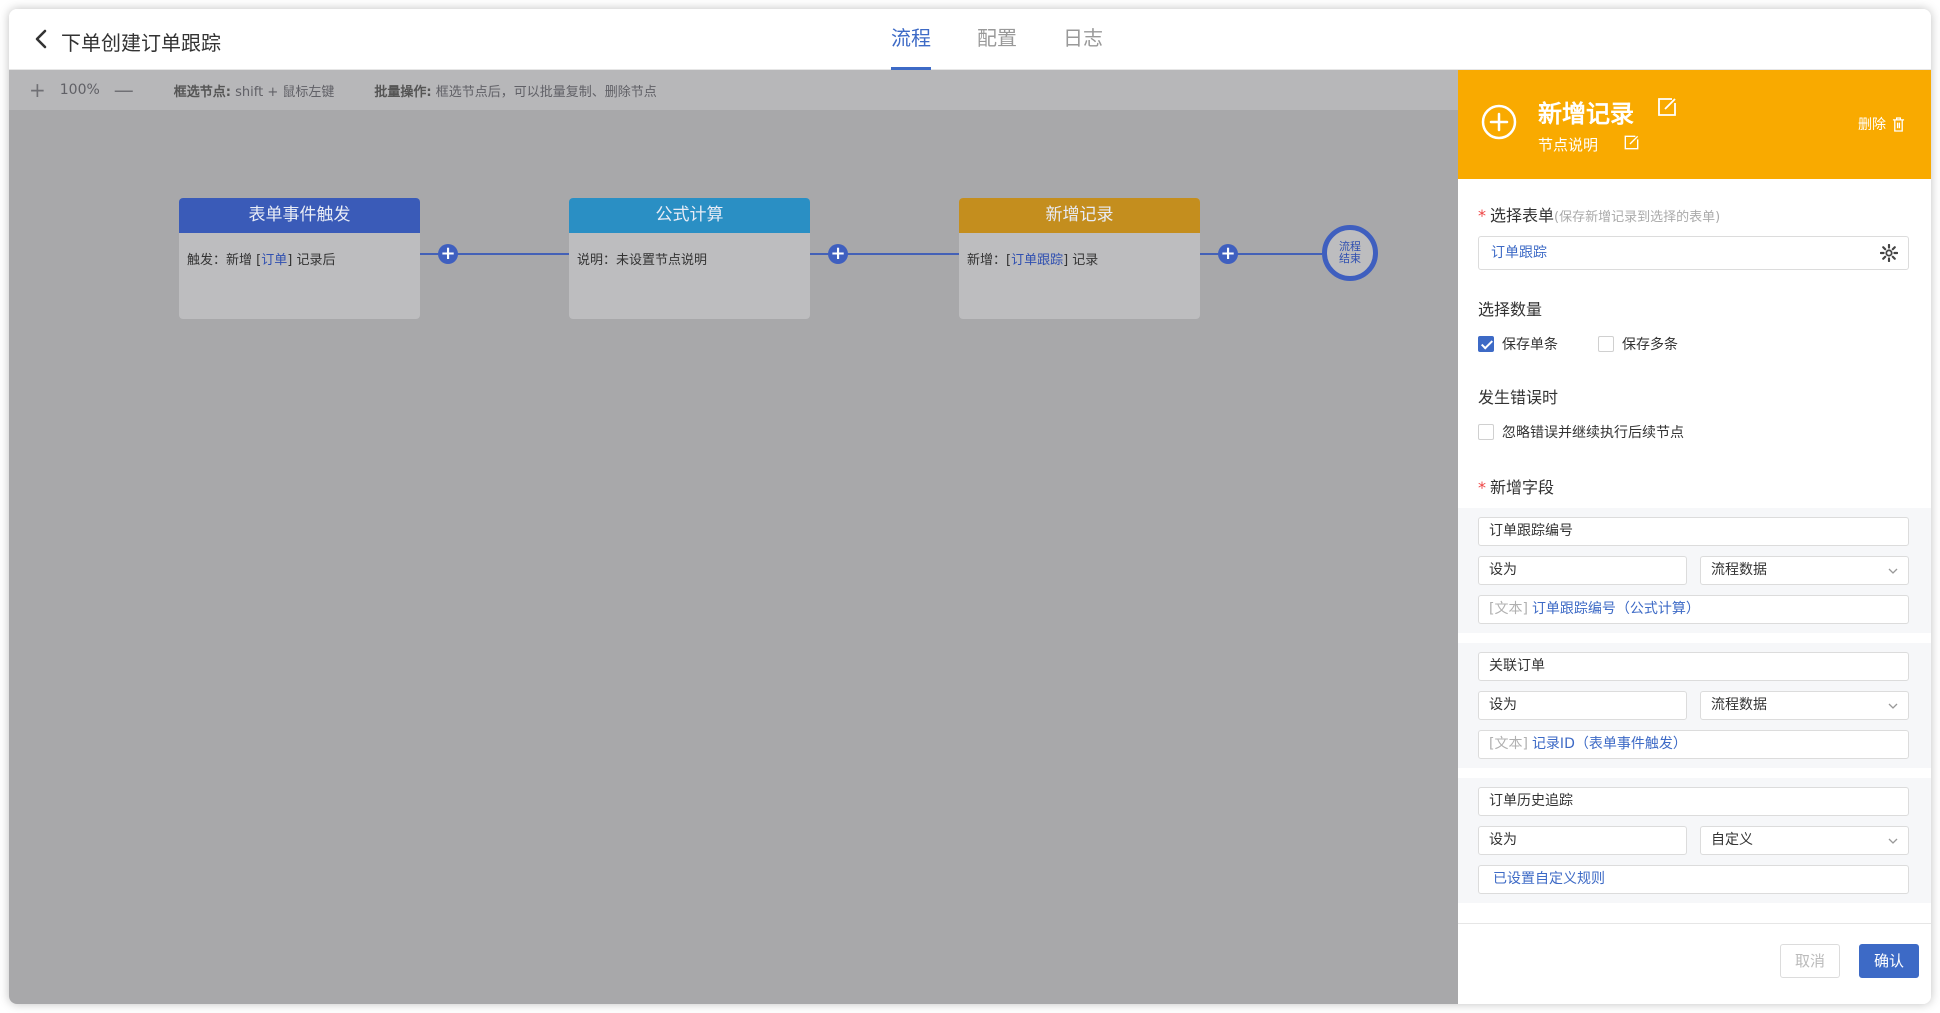 The height and width of the screenshot is (1013, 1940). What do you see at coordinates (1083, 39) in the screenshot?
I see `tab-log: 日志` at bounding box center [1083, 39].